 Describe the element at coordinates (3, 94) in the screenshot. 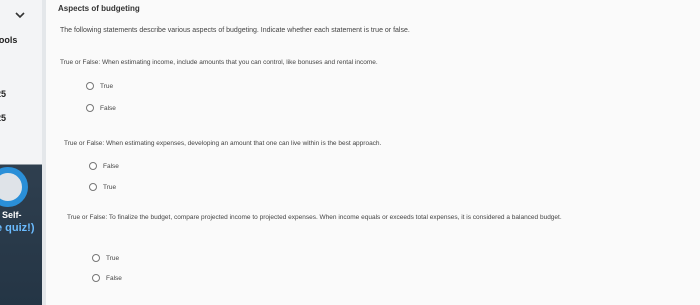

I see `sidebar-item-1: 25` at that location.